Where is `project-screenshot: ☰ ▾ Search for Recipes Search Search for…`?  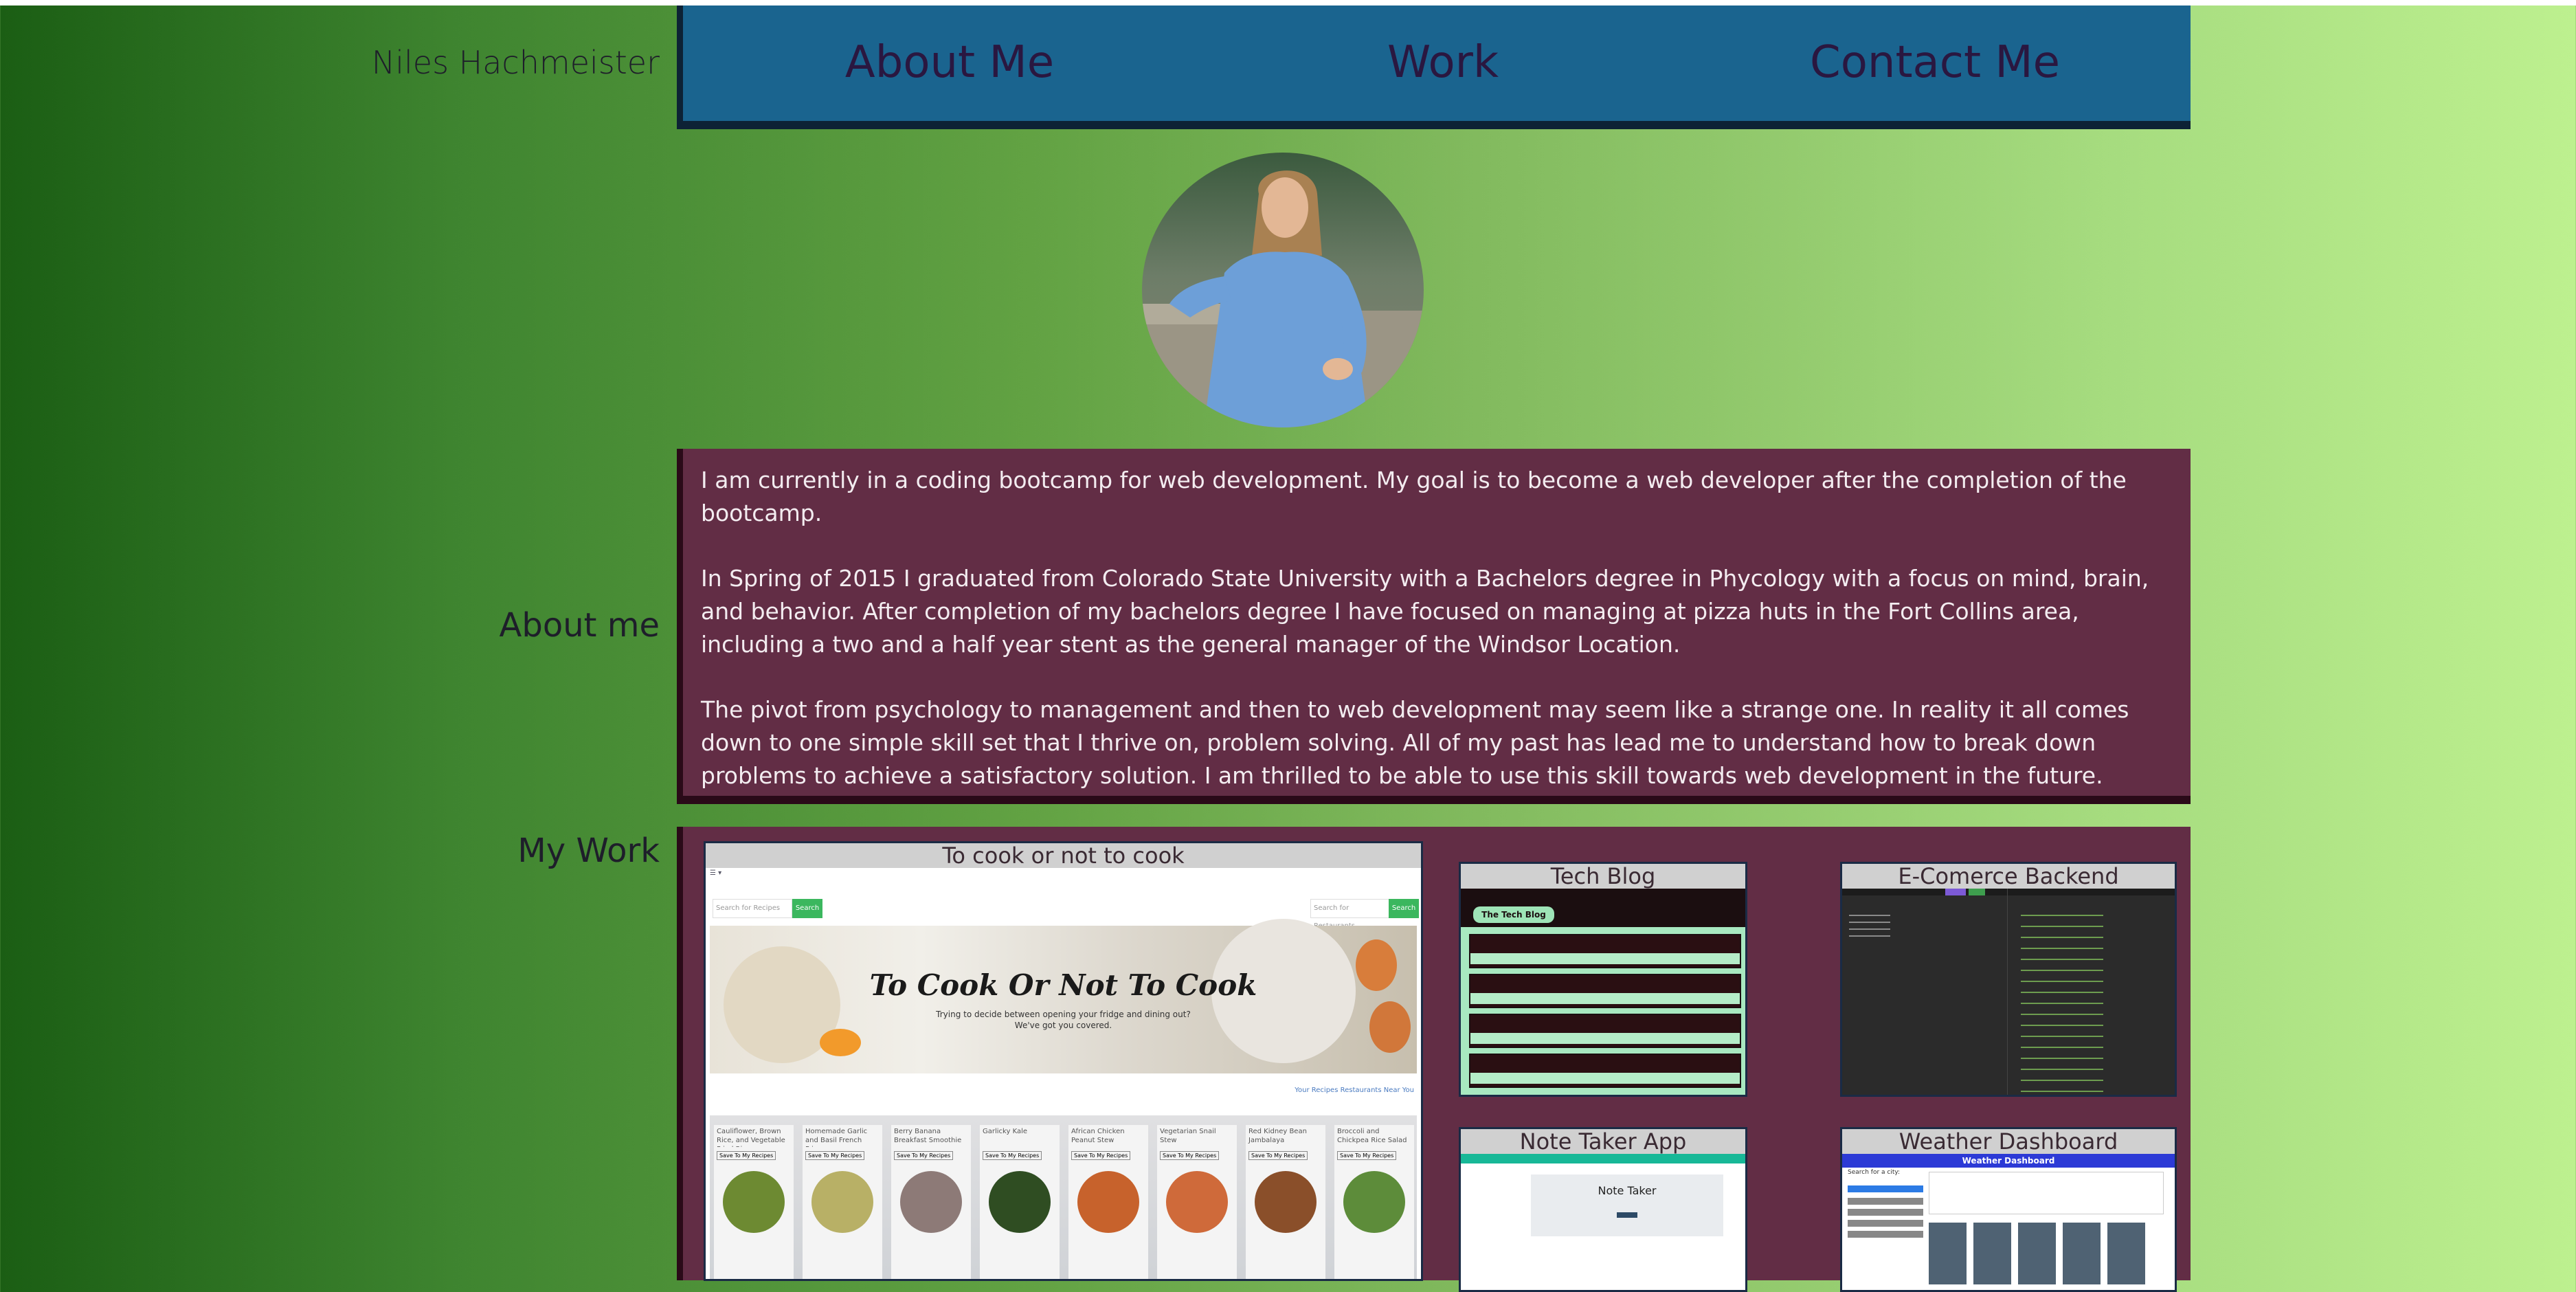 project-screenshot: ☰ ▾ Search for Recipes Search Search for… is located at coordinates (1063, 1073).